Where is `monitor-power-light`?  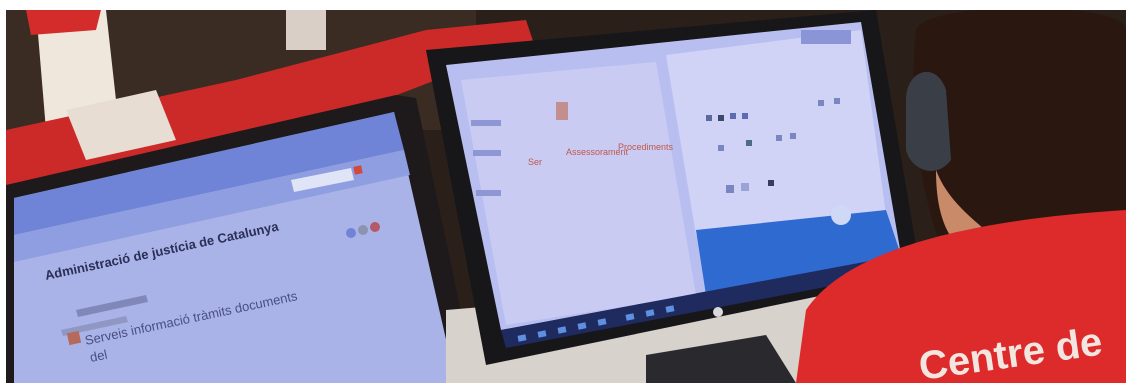 monitor-power-light is located at coordinates (718, 312).